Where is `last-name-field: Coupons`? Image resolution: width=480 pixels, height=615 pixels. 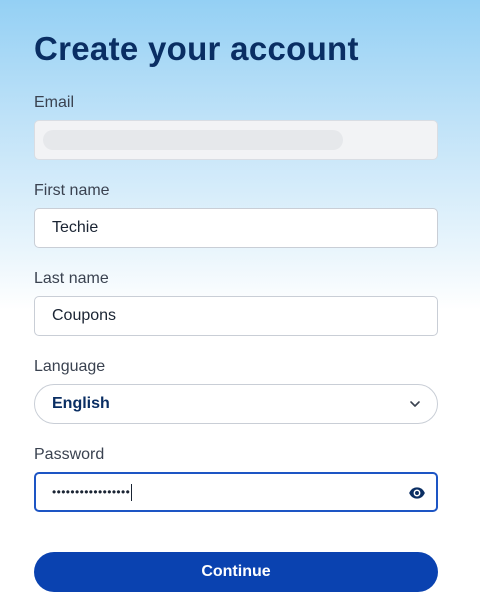 last-name-field: Coupons is located at coordinates (236, 316).